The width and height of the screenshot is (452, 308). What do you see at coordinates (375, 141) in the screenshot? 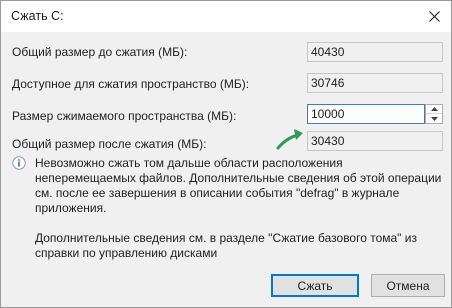
I see `total-size-after-field: 30430` at bounding box center [375, 141].